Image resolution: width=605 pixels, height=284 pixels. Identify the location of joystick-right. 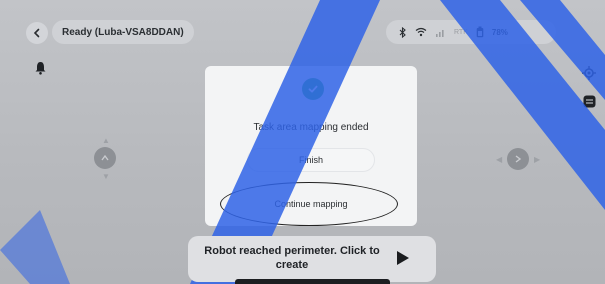
(518, 159).